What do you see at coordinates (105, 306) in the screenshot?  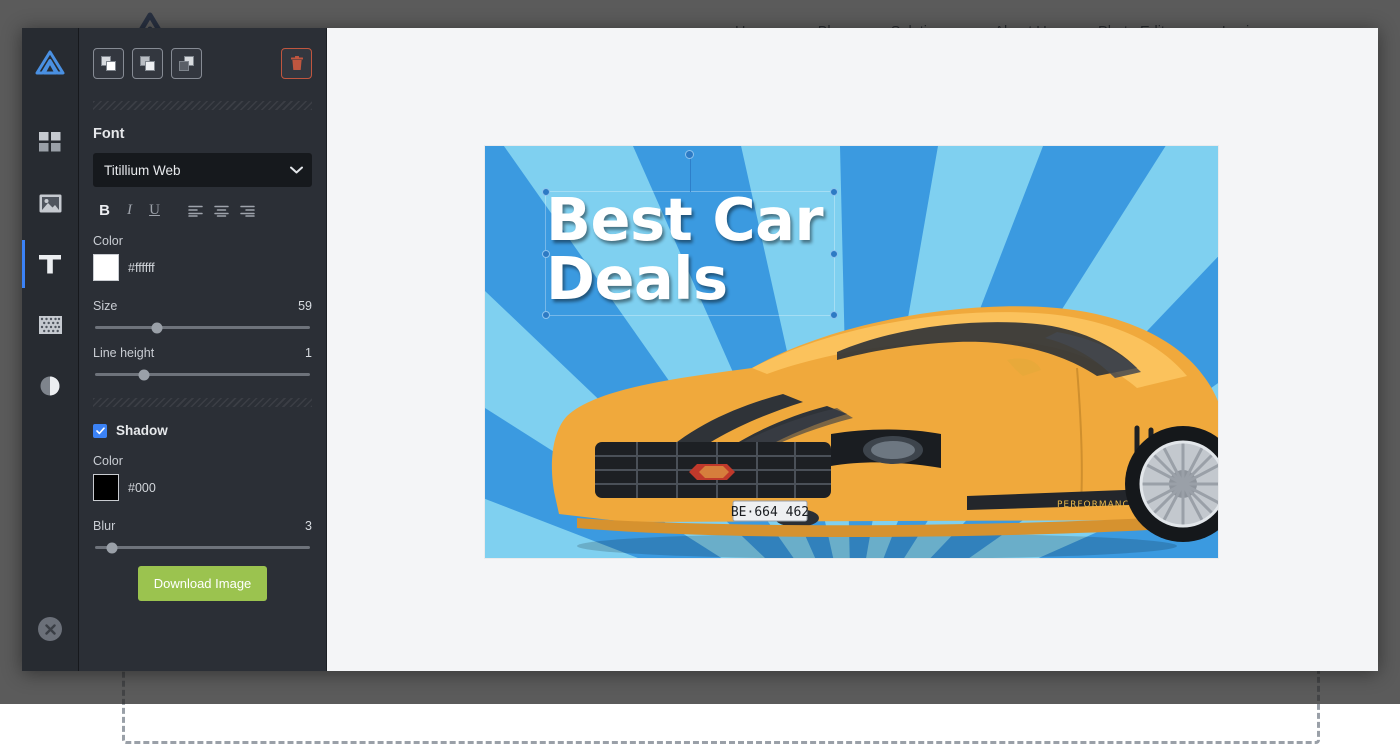 I see `size-label: Size` at bounding box center [105, 306].